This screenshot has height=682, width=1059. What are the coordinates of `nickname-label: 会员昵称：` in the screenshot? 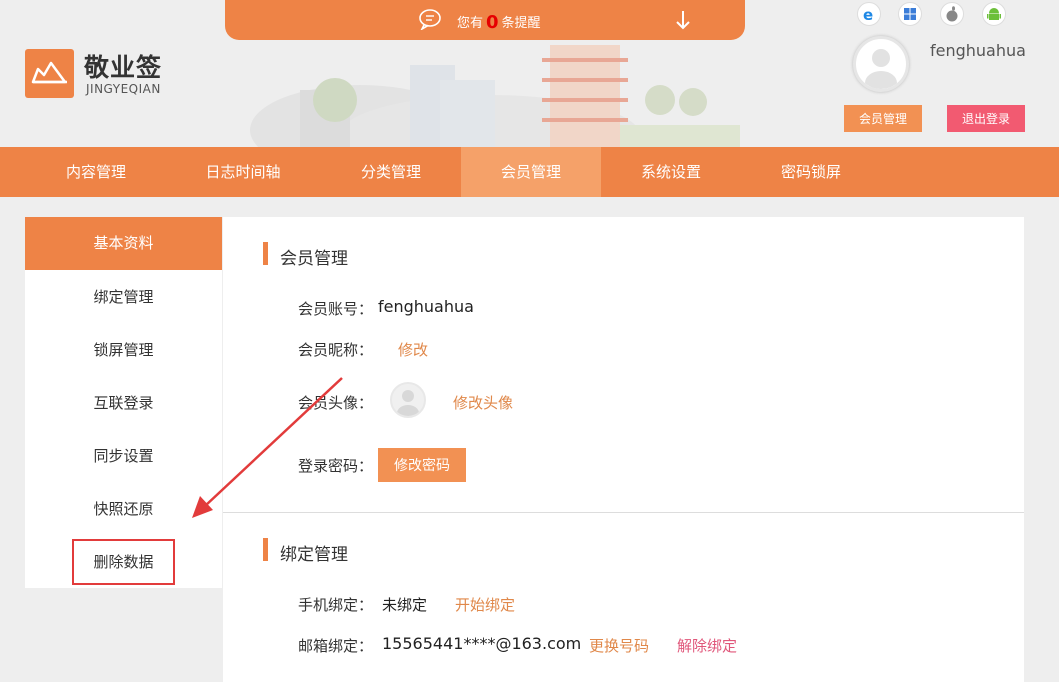 It's located at (336, 350).